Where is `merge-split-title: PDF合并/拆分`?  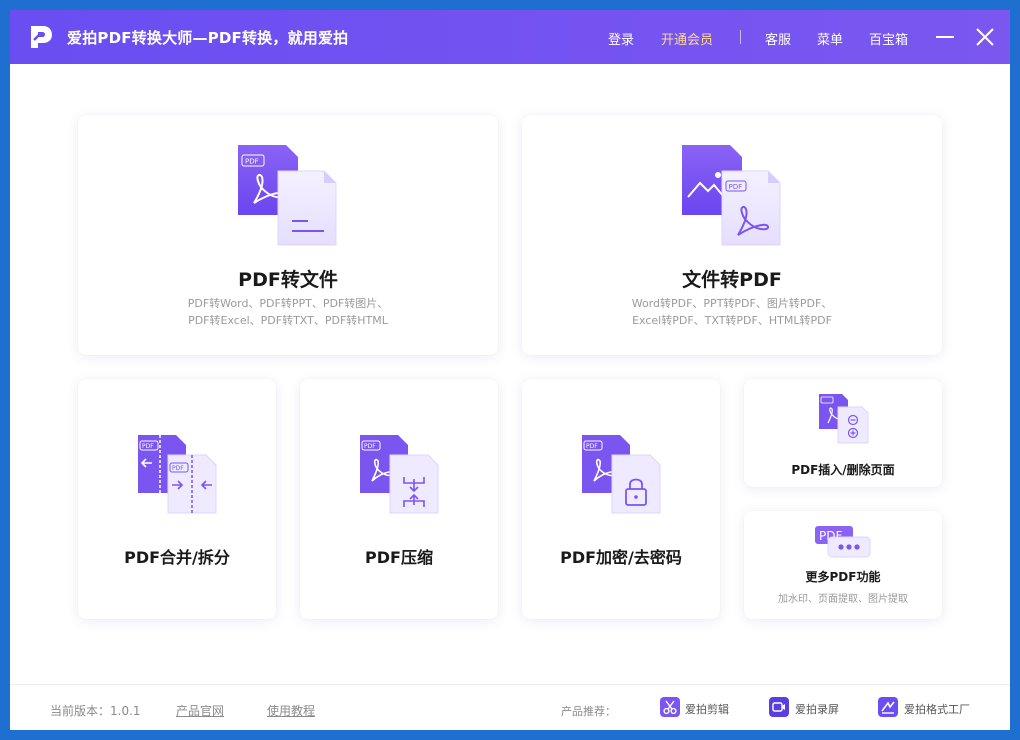
merge-split-title: PDF合并/拆分 is located at coordinates (177, 557).